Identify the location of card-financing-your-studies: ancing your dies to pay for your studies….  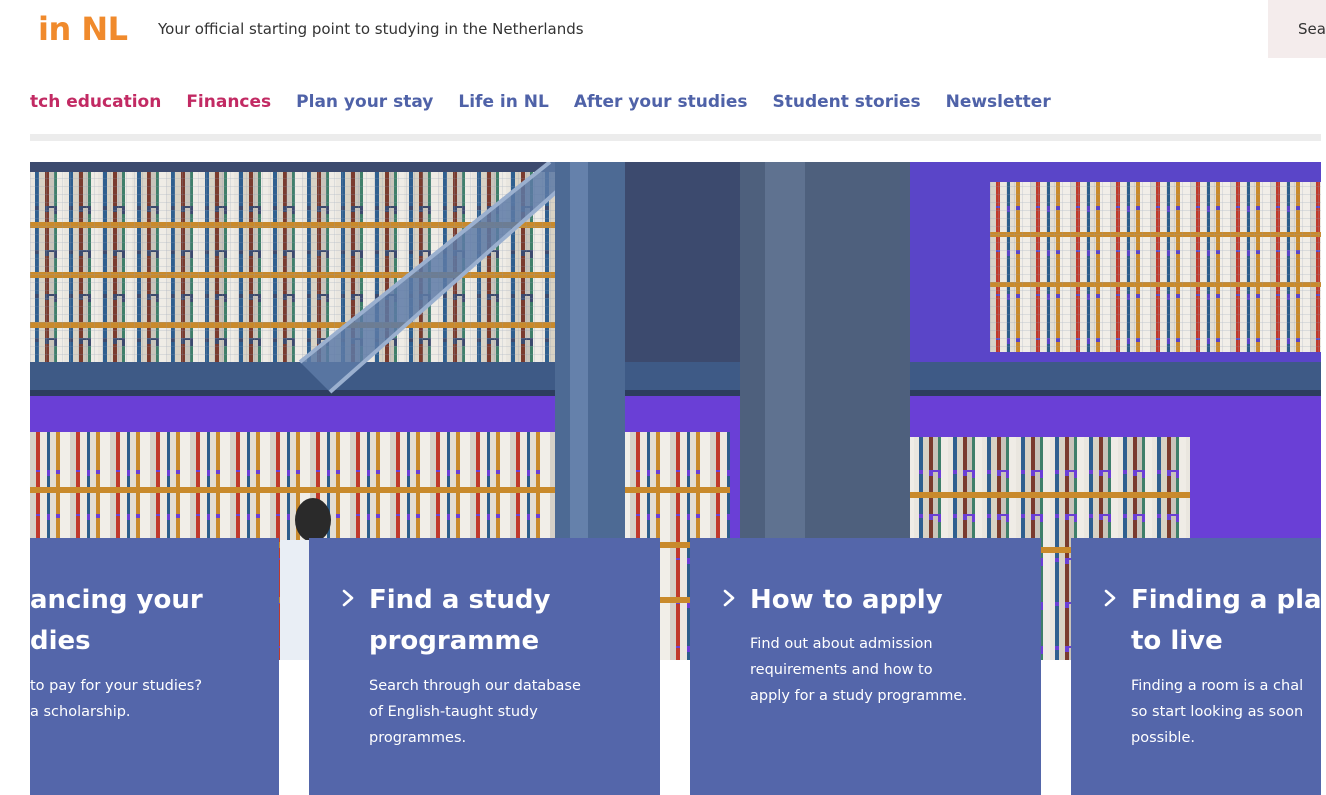
(154, 666).